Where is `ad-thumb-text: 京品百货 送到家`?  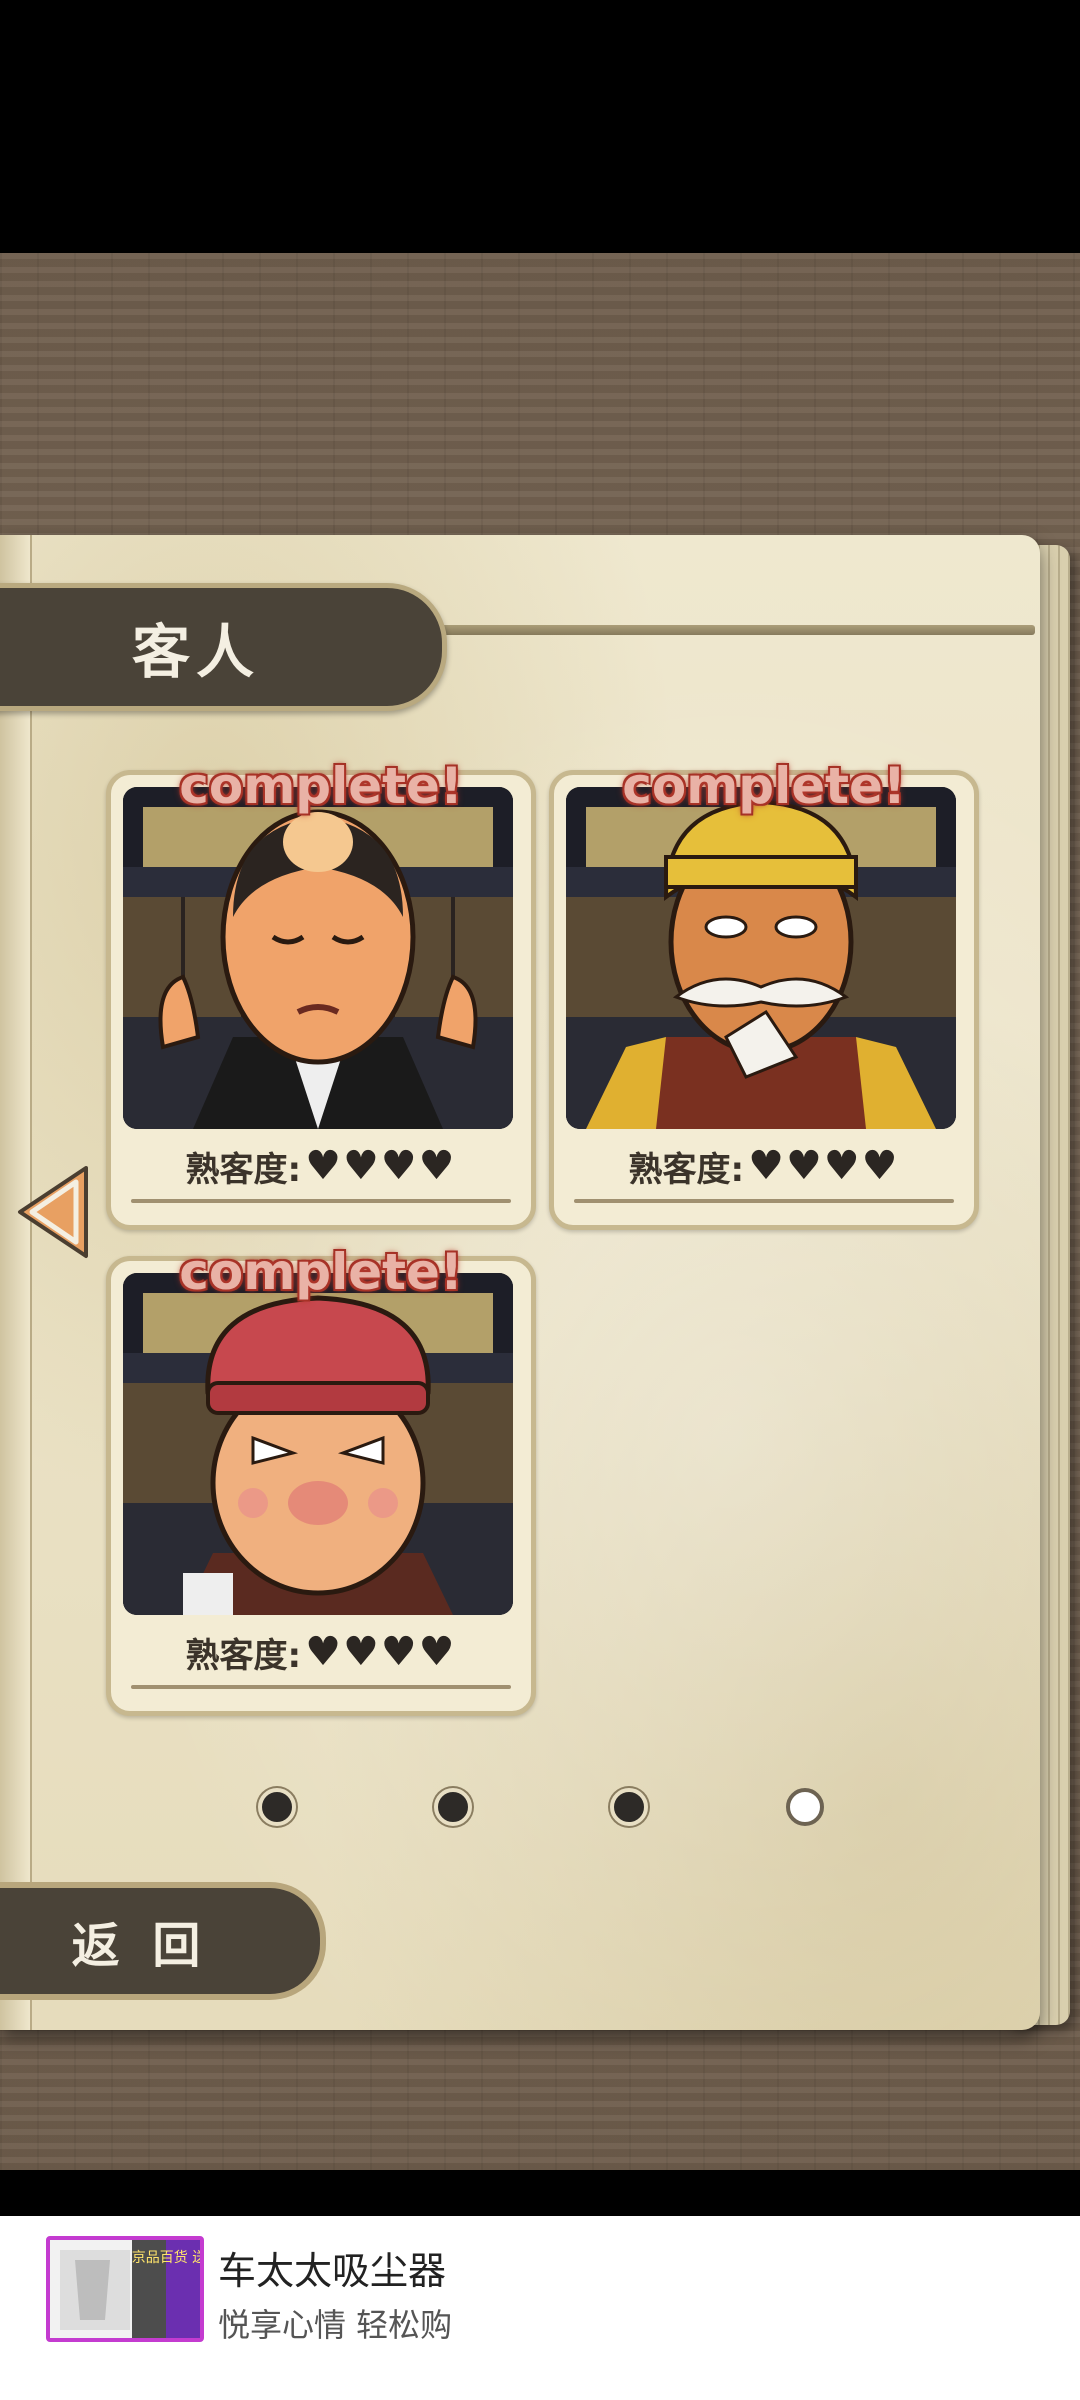 ad-thumb-text: 京品百货 送到家 is located at coordinates (166, 2257).